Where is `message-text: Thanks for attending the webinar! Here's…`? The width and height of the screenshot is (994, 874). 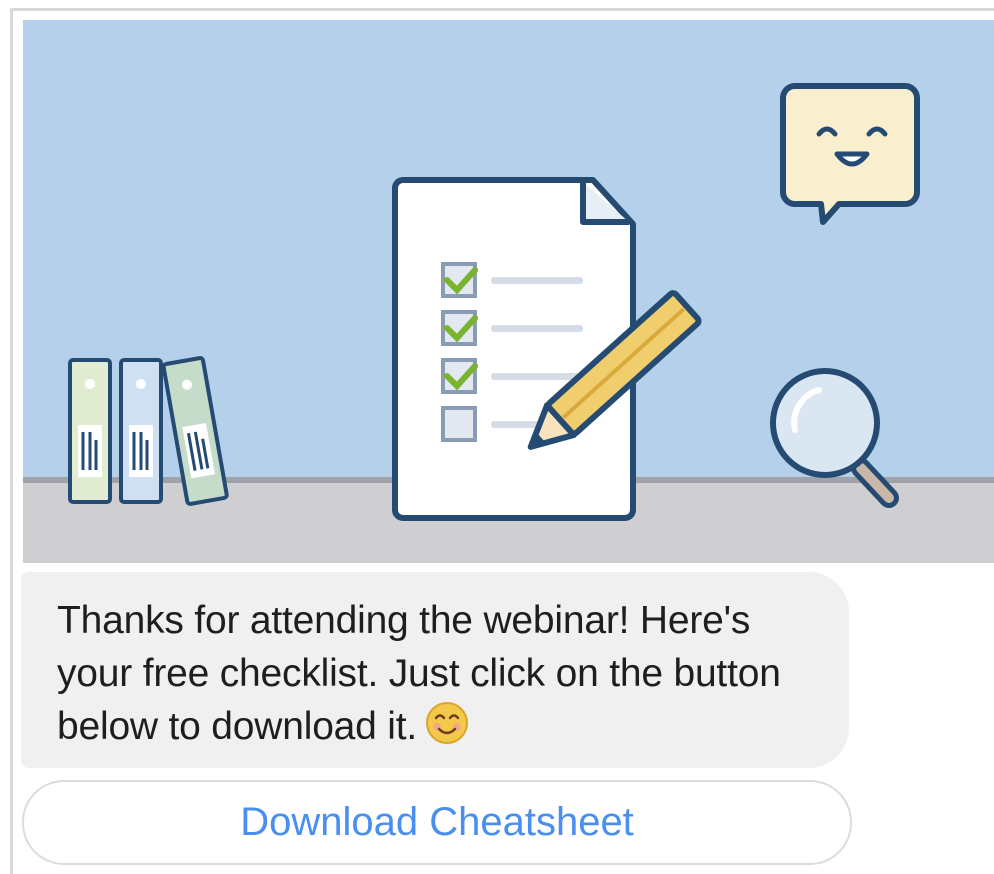
message-text: Thanks for attending the webinar! Here's… is located at coordinates (438, 676).